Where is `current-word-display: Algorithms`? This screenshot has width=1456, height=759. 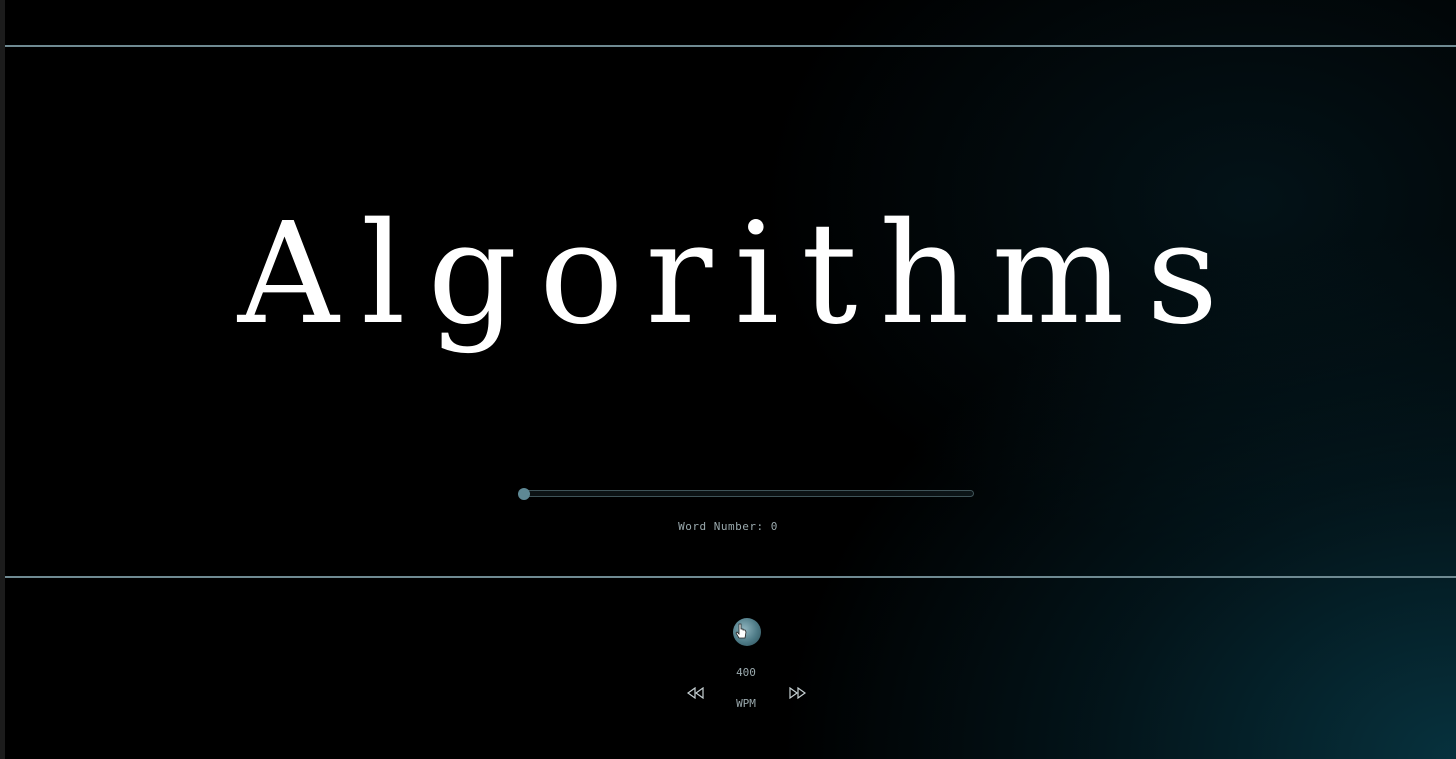 current-word-display: Algorithms is located at coordinates (739, 274).